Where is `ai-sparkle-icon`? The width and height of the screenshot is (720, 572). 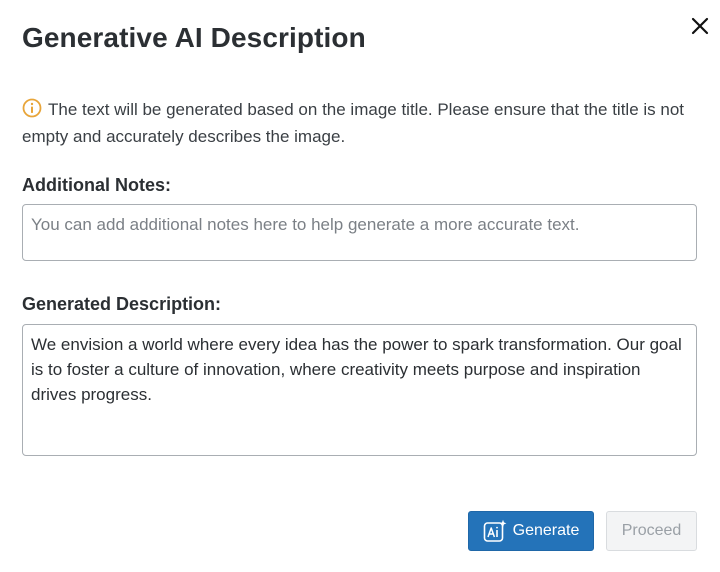 ai-sparkle-icon is located at coordinates (495, 530).